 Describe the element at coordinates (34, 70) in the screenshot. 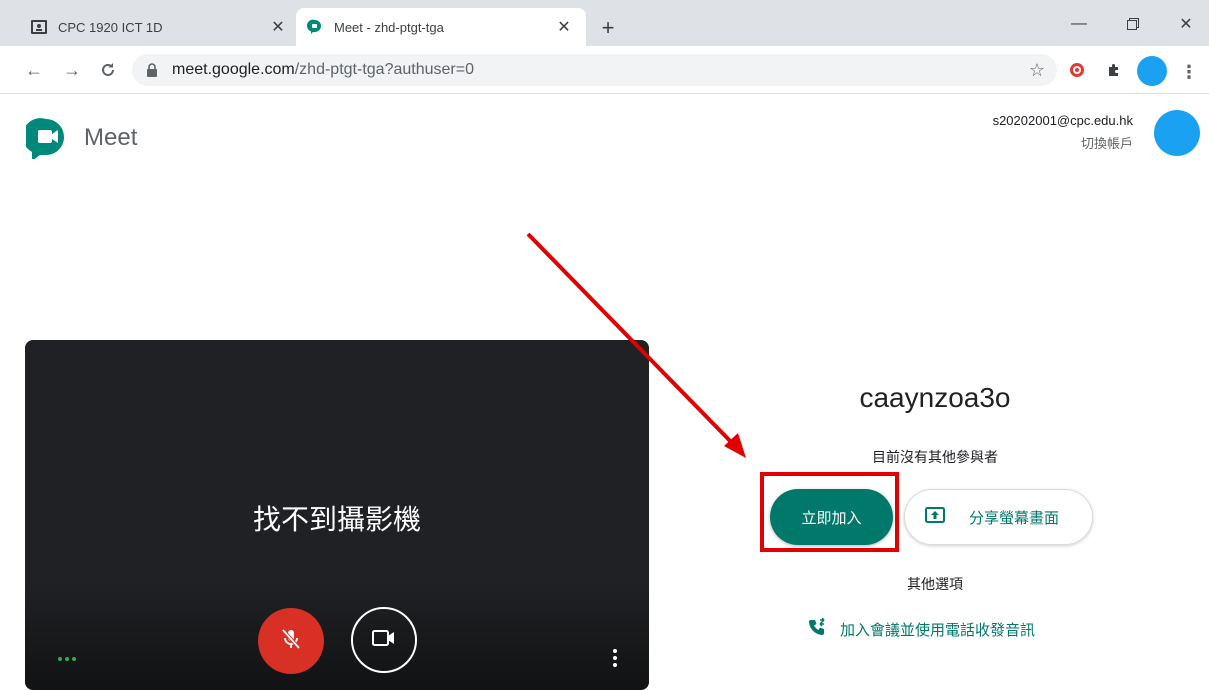

I see `back-icon: ←` at that location.